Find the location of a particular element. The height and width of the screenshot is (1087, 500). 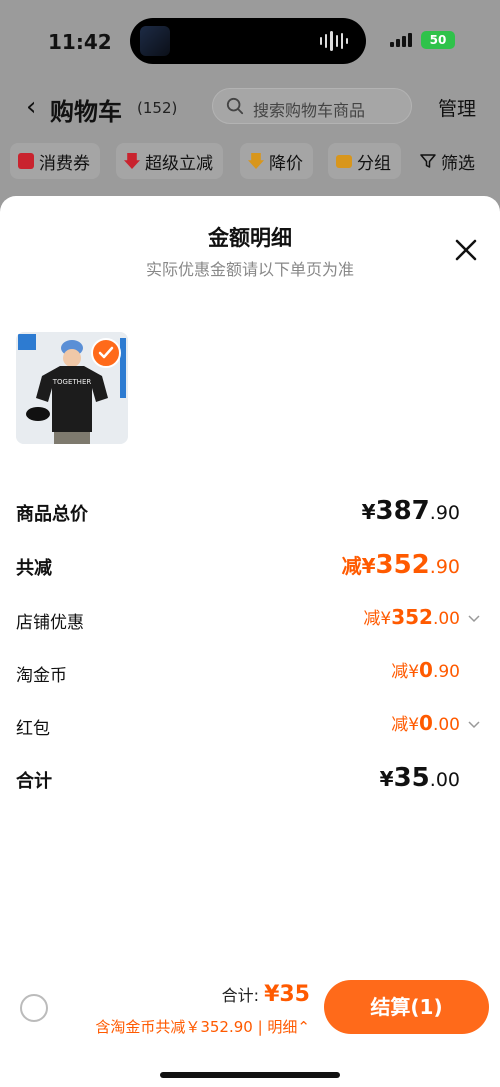

chevron-left-icon: ‹ is located at coordinates (31, 107).